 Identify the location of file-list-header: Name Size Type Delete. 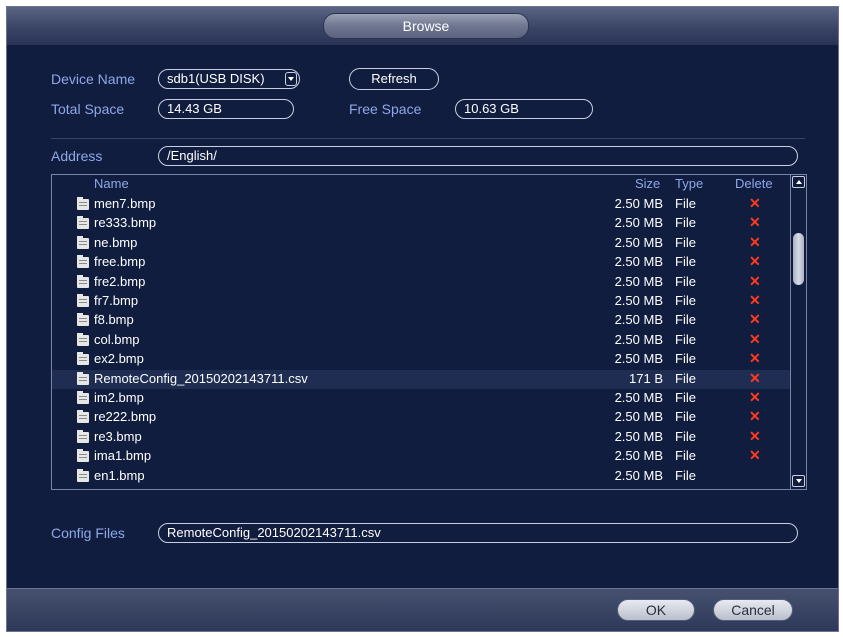
(421, 184).